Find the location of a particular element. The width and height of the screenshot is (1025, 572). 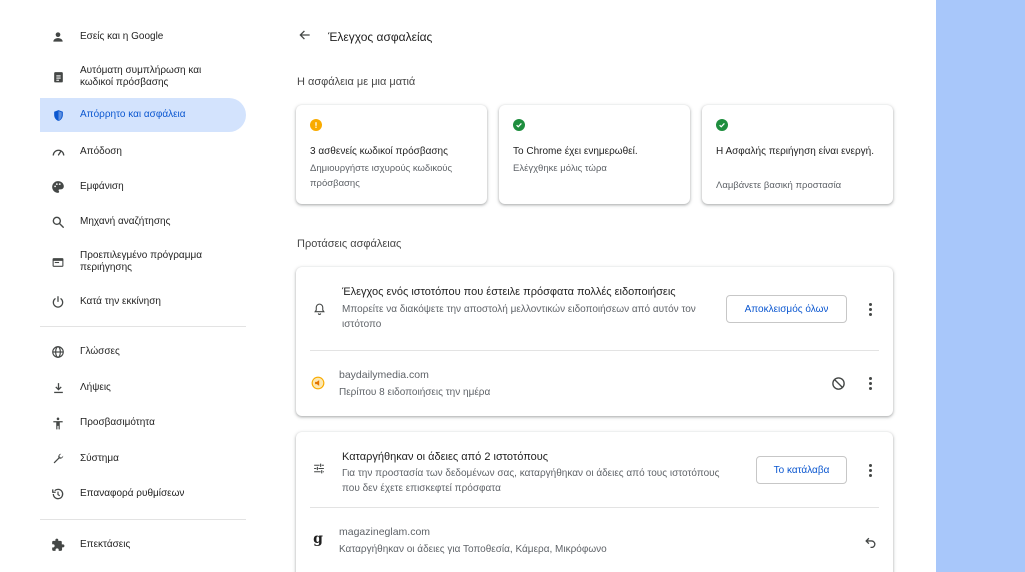

sidebar-item-downloads: Λήψεις is located at coordinates (143, 388).